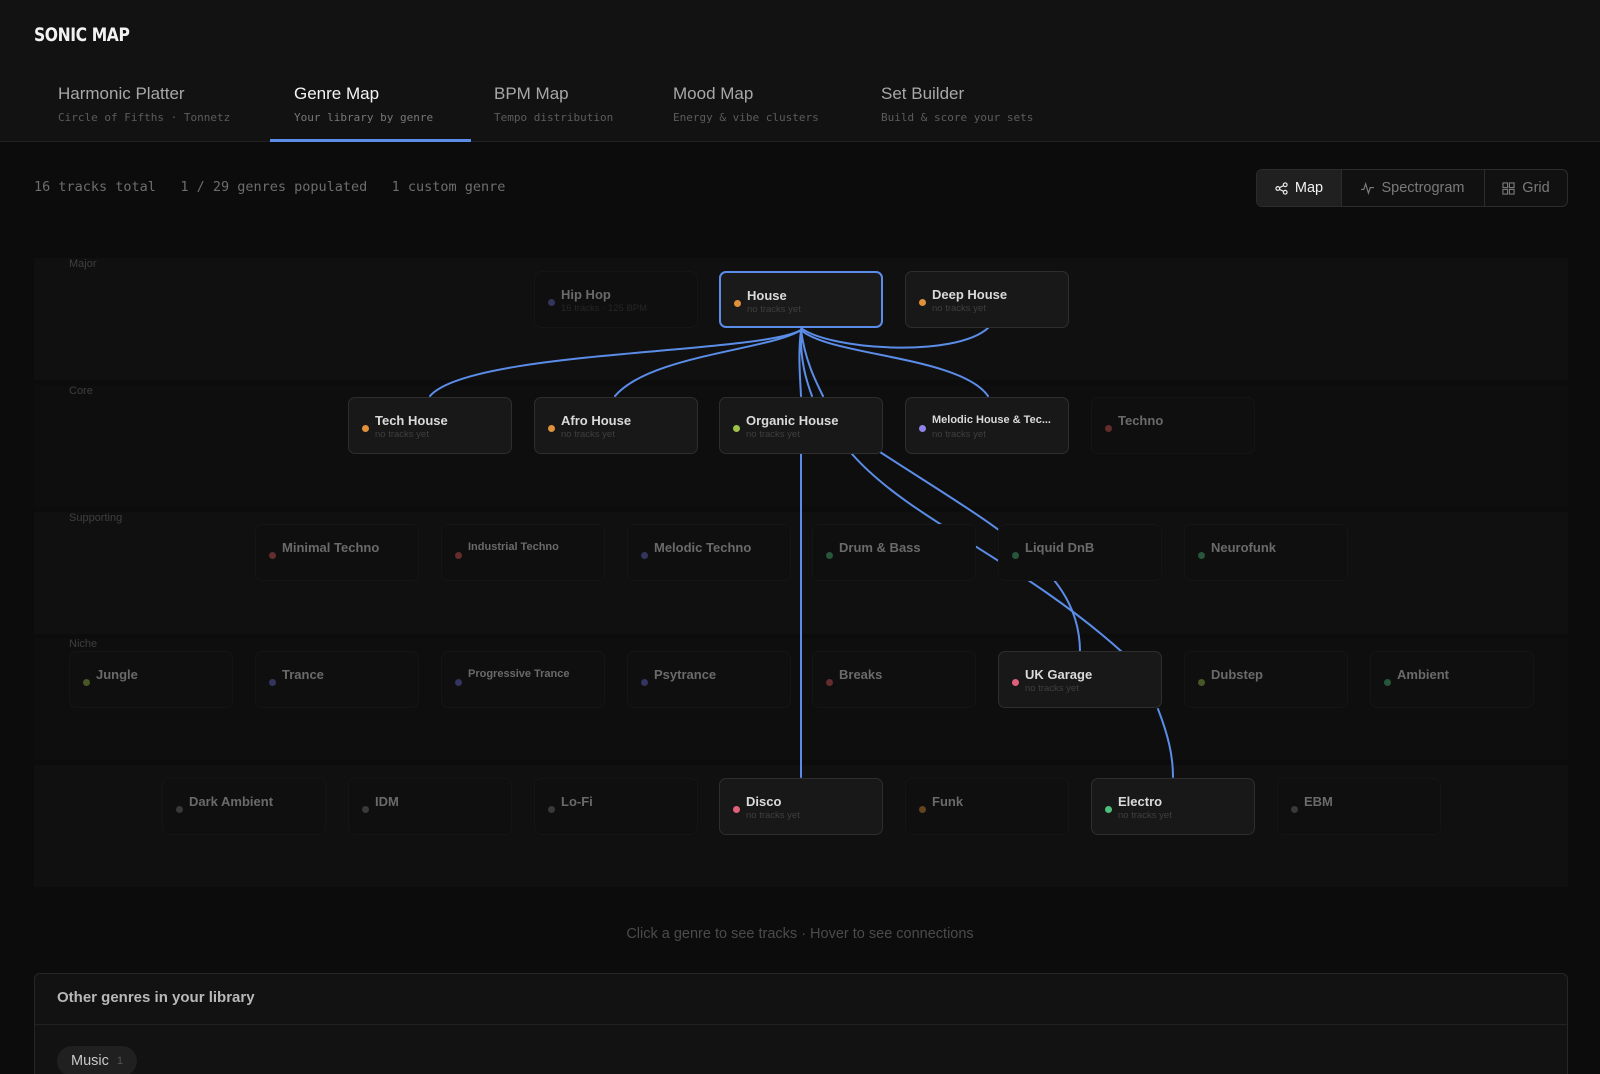 The width and height of the screenshot is (1600, 1074). What do you see at coordinates (957, 113) in the screenshot?
I see `tab-set-builder: Set Builder Build & score your sets` at bounding box center [957, 113].